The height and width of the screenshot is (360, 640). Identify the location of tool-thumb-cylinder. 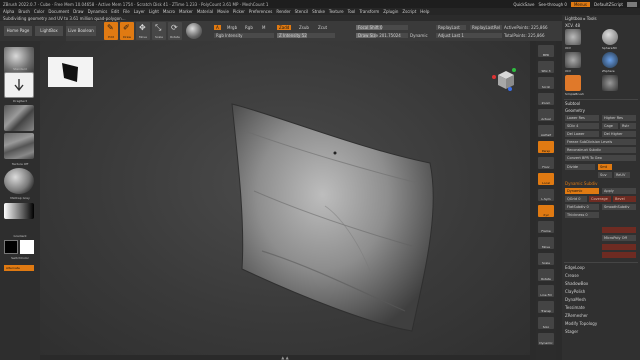
(610, 83).